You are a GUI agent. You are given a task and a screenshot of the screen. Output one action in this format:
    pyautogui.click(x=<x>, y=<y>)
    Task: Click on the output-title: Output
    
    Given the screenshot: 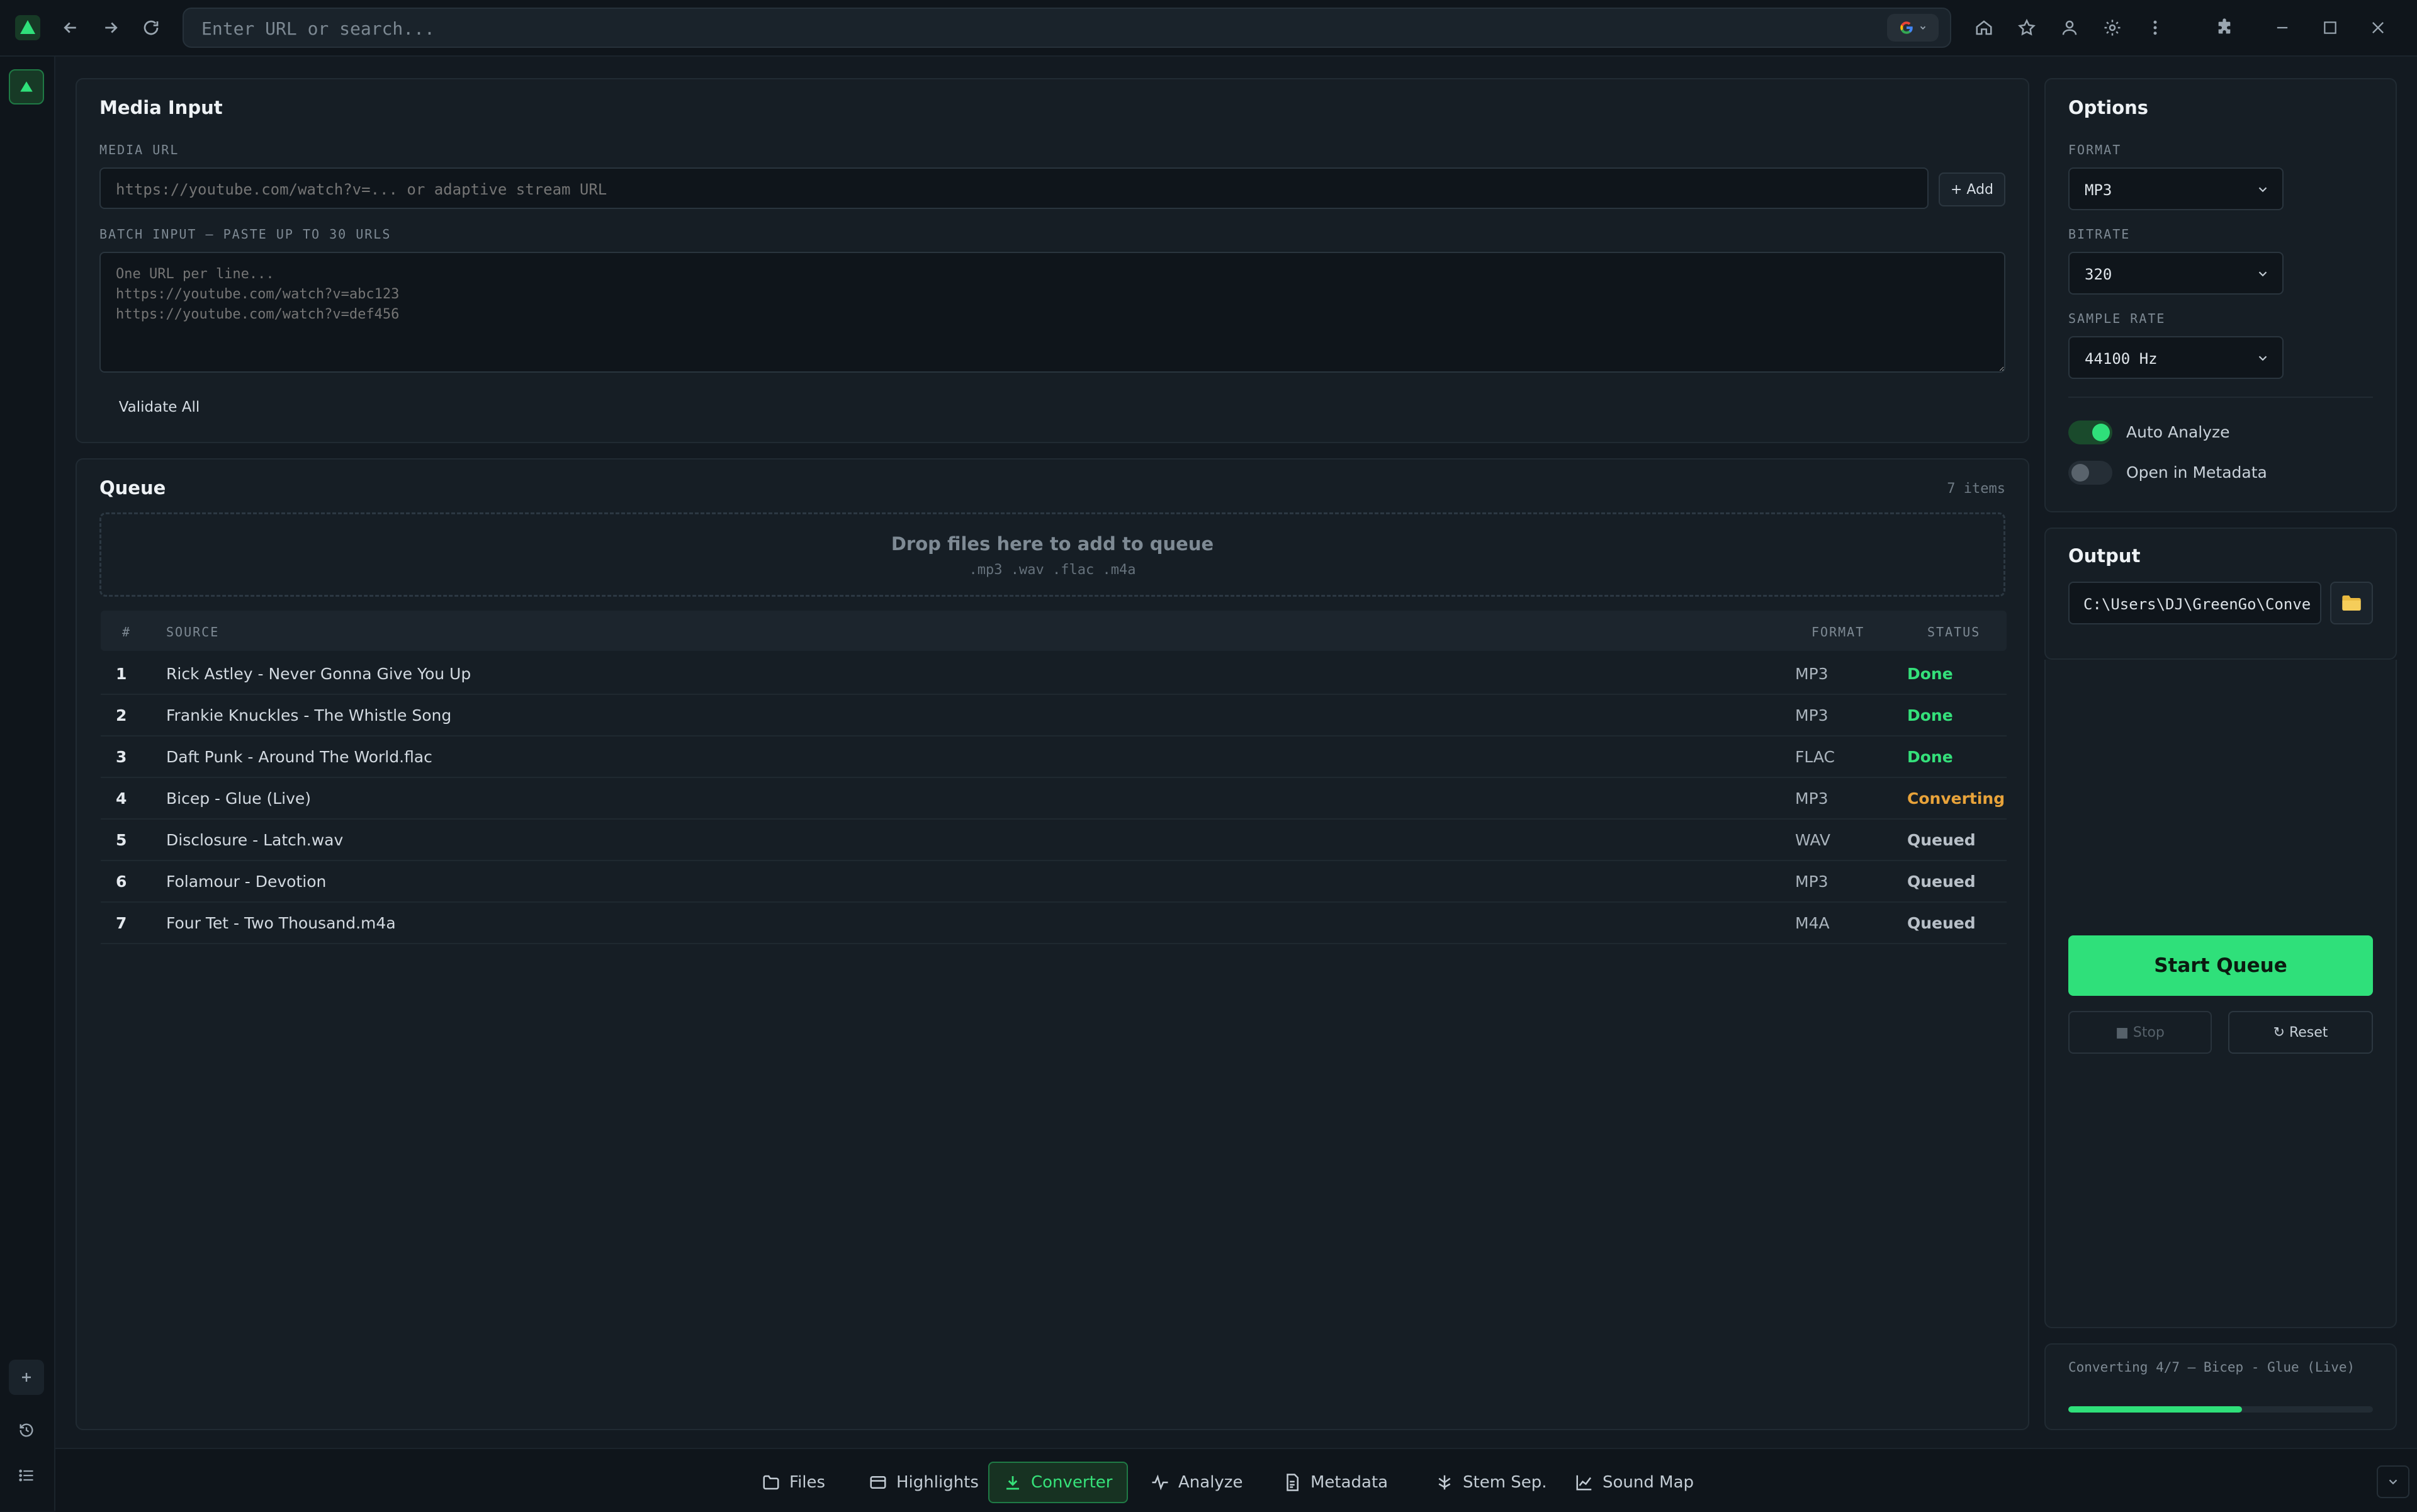 What is the action you would take?
    pyautogui.click(x=2104, y=556)
    